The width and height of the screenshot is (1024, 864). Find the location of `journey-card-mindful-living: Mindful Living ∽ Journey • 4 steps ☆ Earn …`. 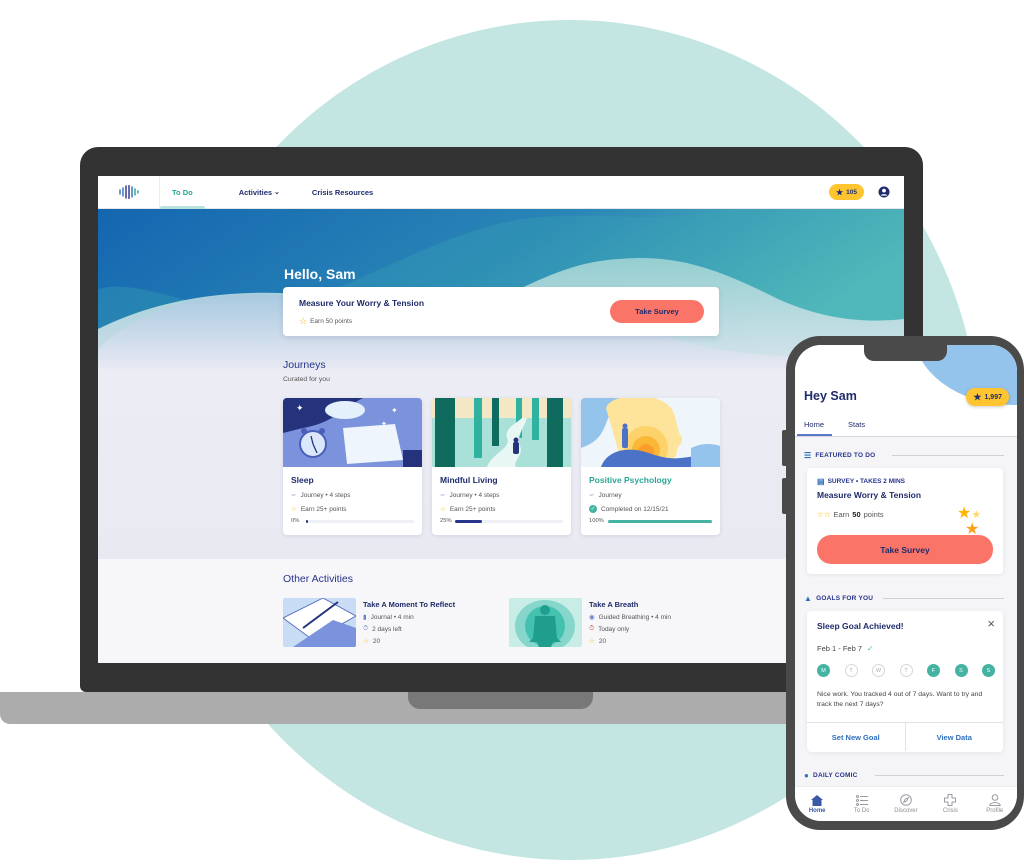

journey-card-mindful-living: Mindful Living ∽ Journey • 4 steps ☆ Earn … is located at coordinates (501, 466).